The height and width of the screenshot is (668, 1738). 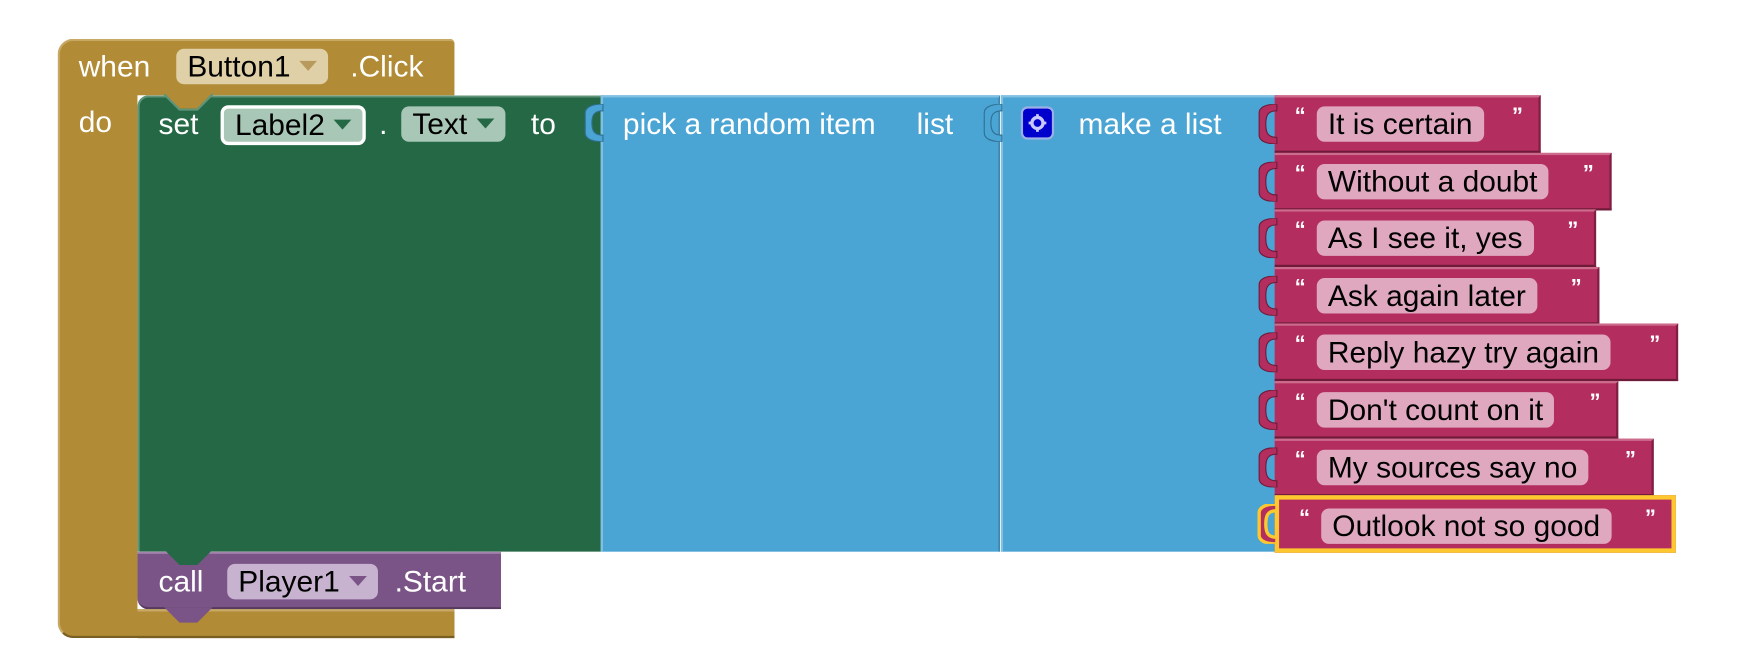 I want to click on text-value-field: It is certain, so click(x=1400, y=124).